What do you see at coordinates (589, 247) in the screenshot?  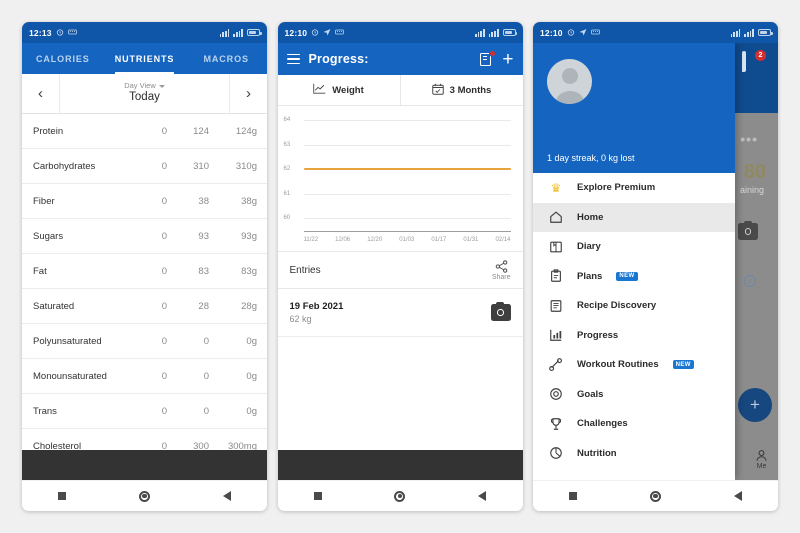 I see `drawer-item-label: Diary` at bounding box center [589, 247].